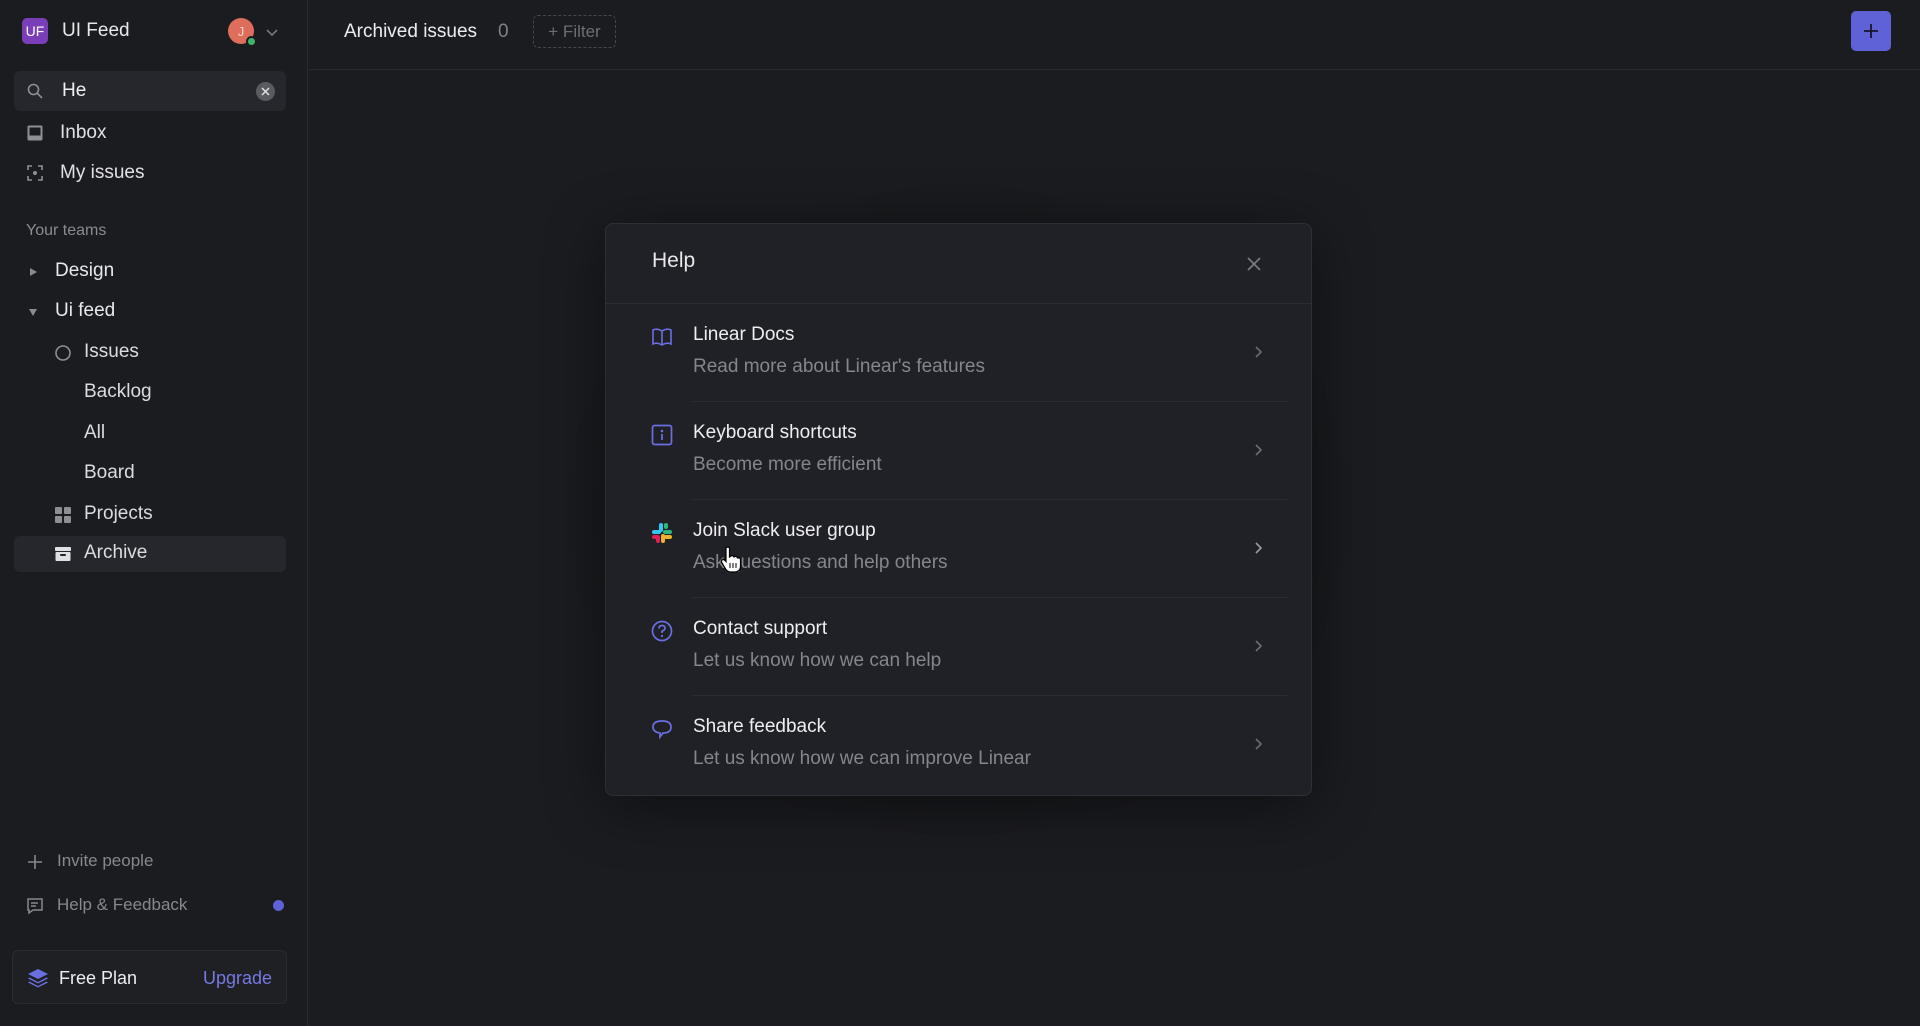 The image size is (1920, 1026). What do you see at coordinates (111, 351) in the screenshot?
I see `sidebar-item-label: Issues` at bounding box center [111, 351].